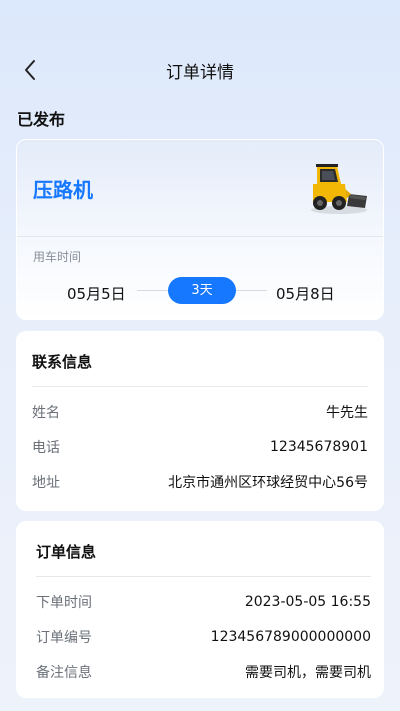 The height and width of the screenshot is (711, 400). What do you see at coordinates (305, 294) in the screenshot?
I see `end-date: 05月8日` at bounding box center [305, 294].